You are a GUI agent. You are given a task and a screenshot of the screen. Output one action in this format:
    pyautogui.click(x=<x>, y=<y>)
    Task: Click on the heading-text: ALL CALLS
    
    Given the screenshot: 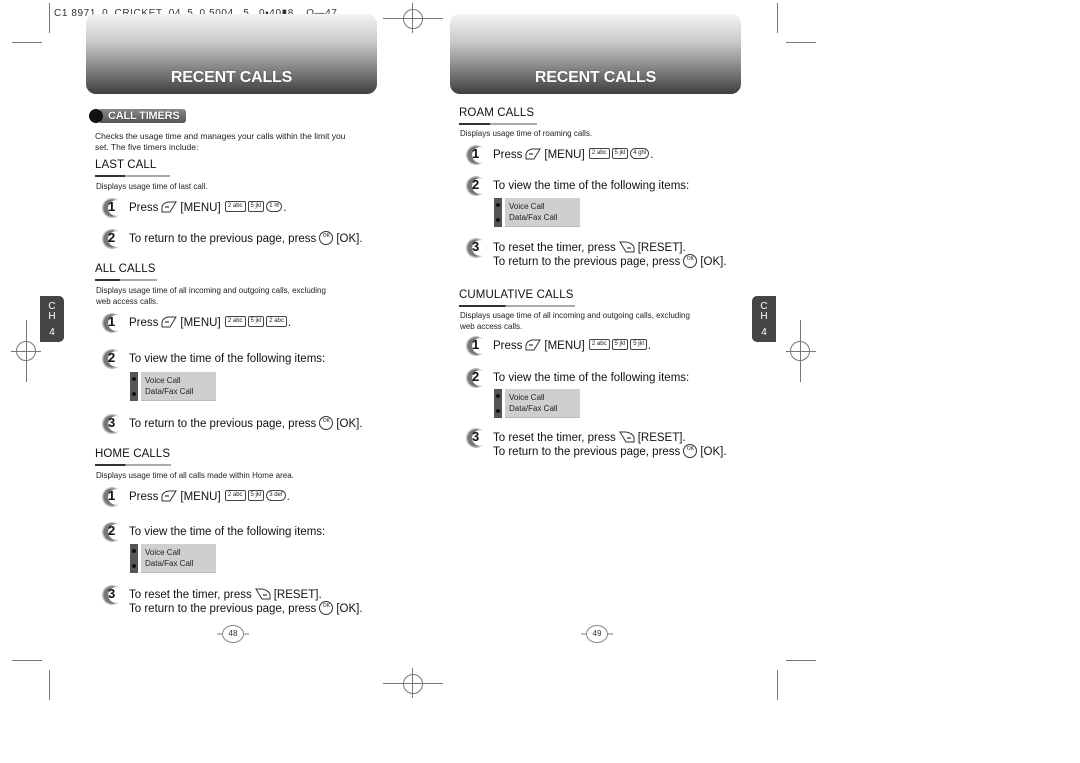 What is the action you would take?
    pyautogui.click(x=125, y=269)
    